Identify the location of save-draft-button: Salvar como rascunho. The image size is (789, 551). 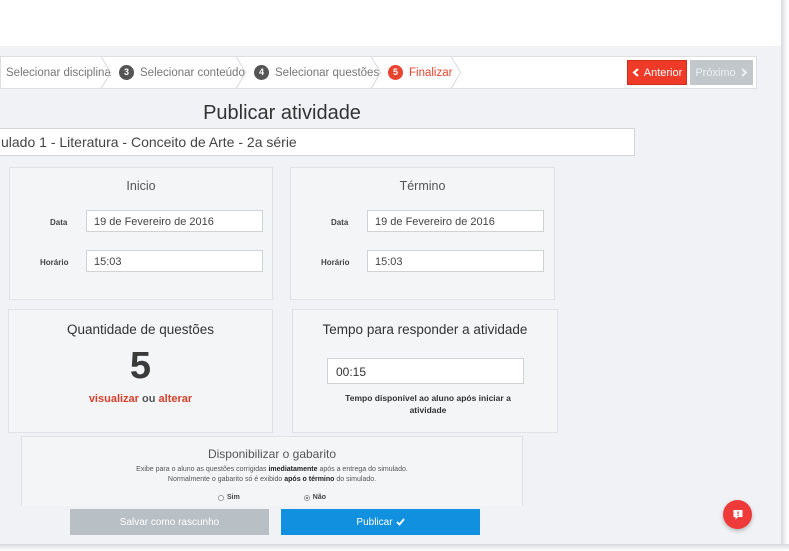
(169, 522).